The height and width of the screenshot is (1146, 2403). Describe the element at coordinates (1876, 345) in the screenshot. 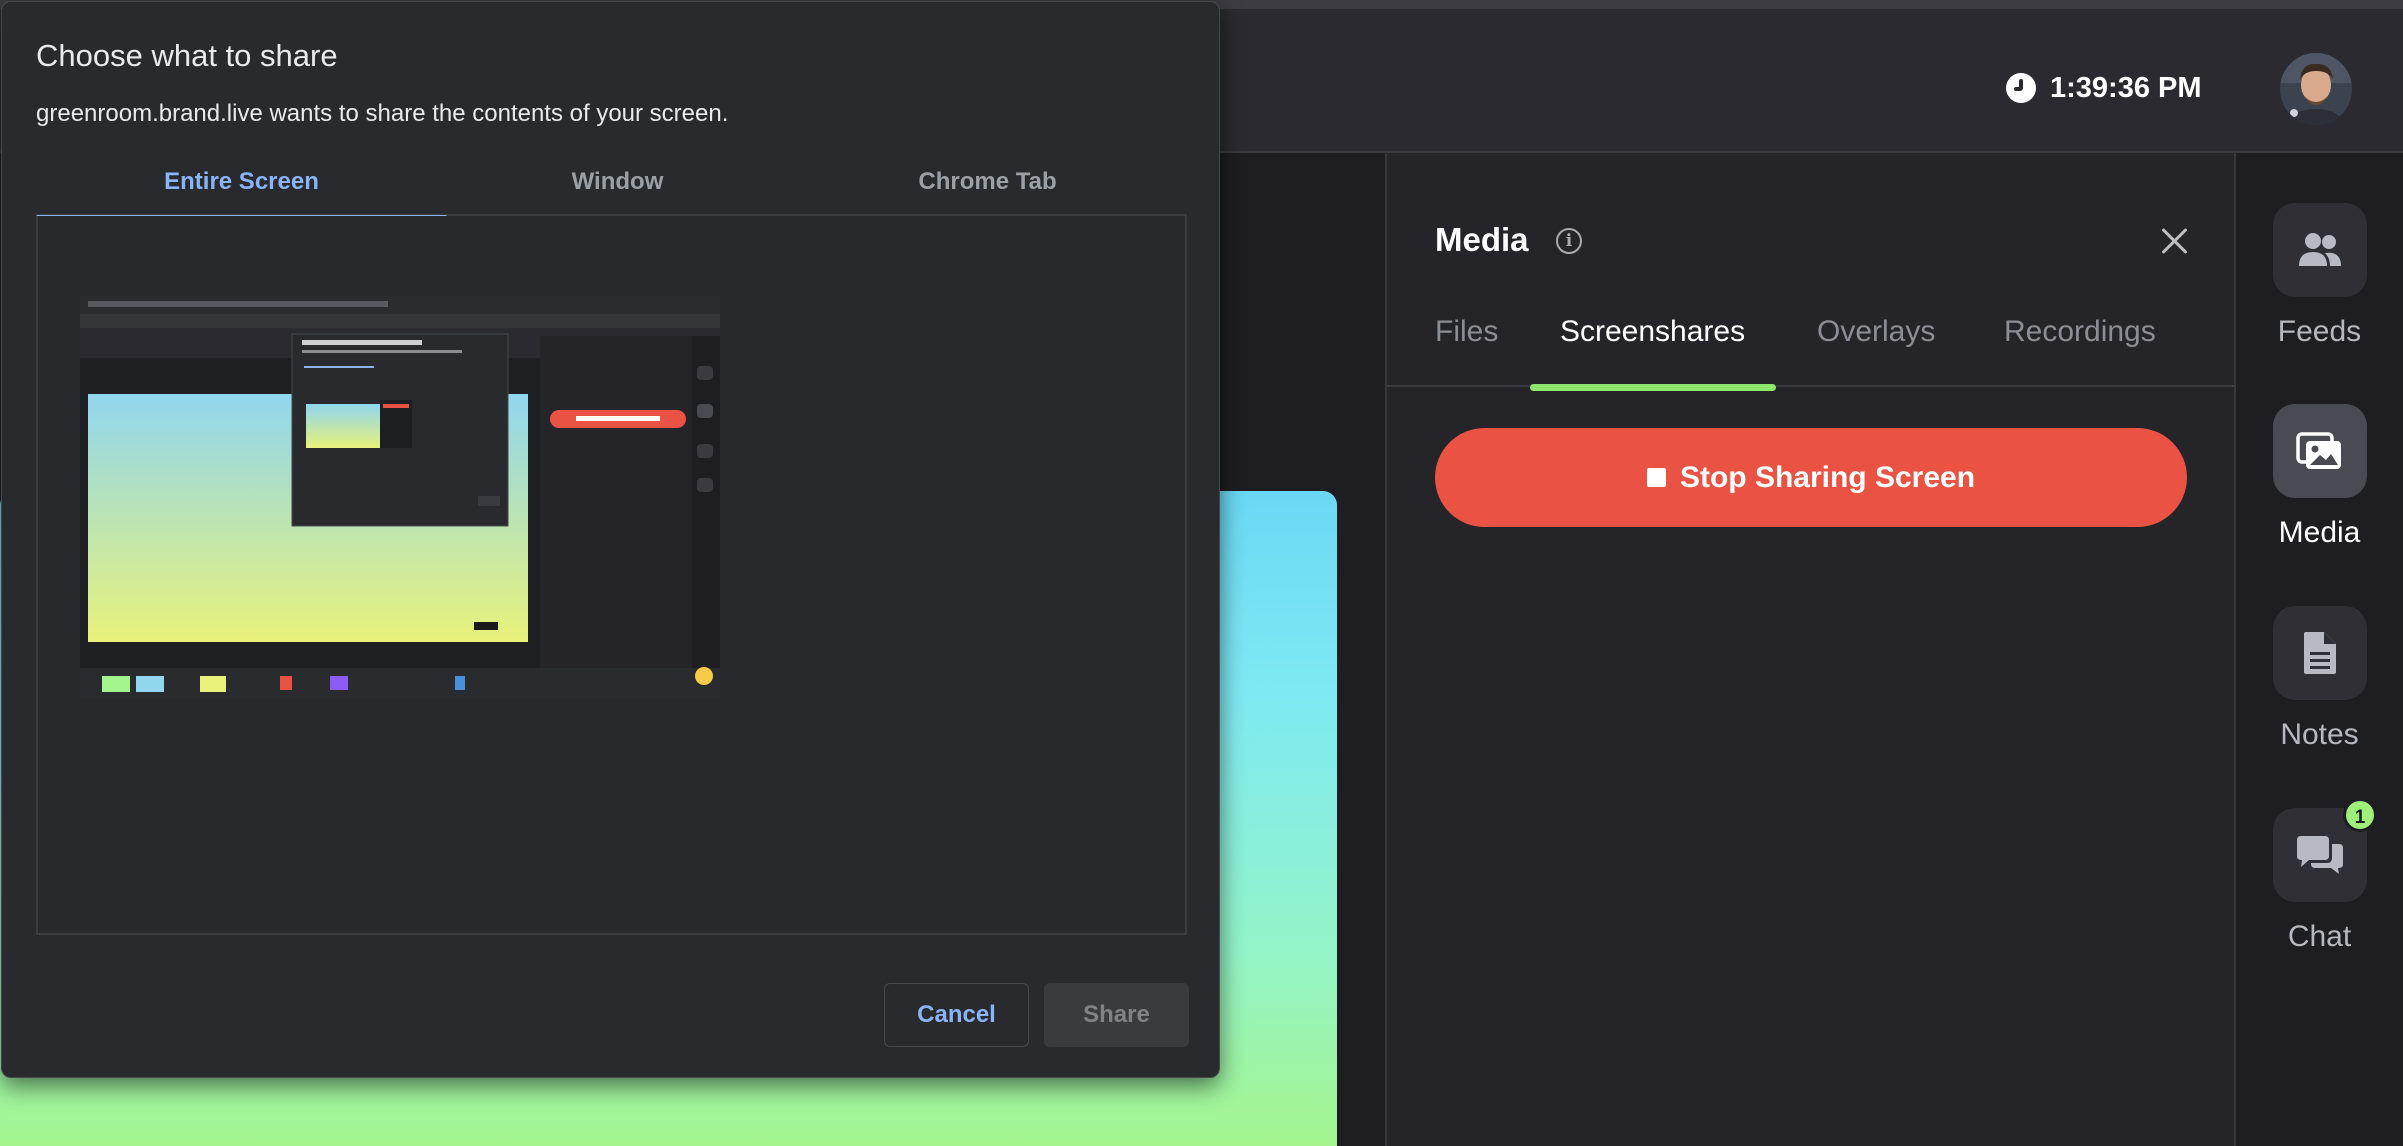

I see `tab-overlays: Overlays` at that location.